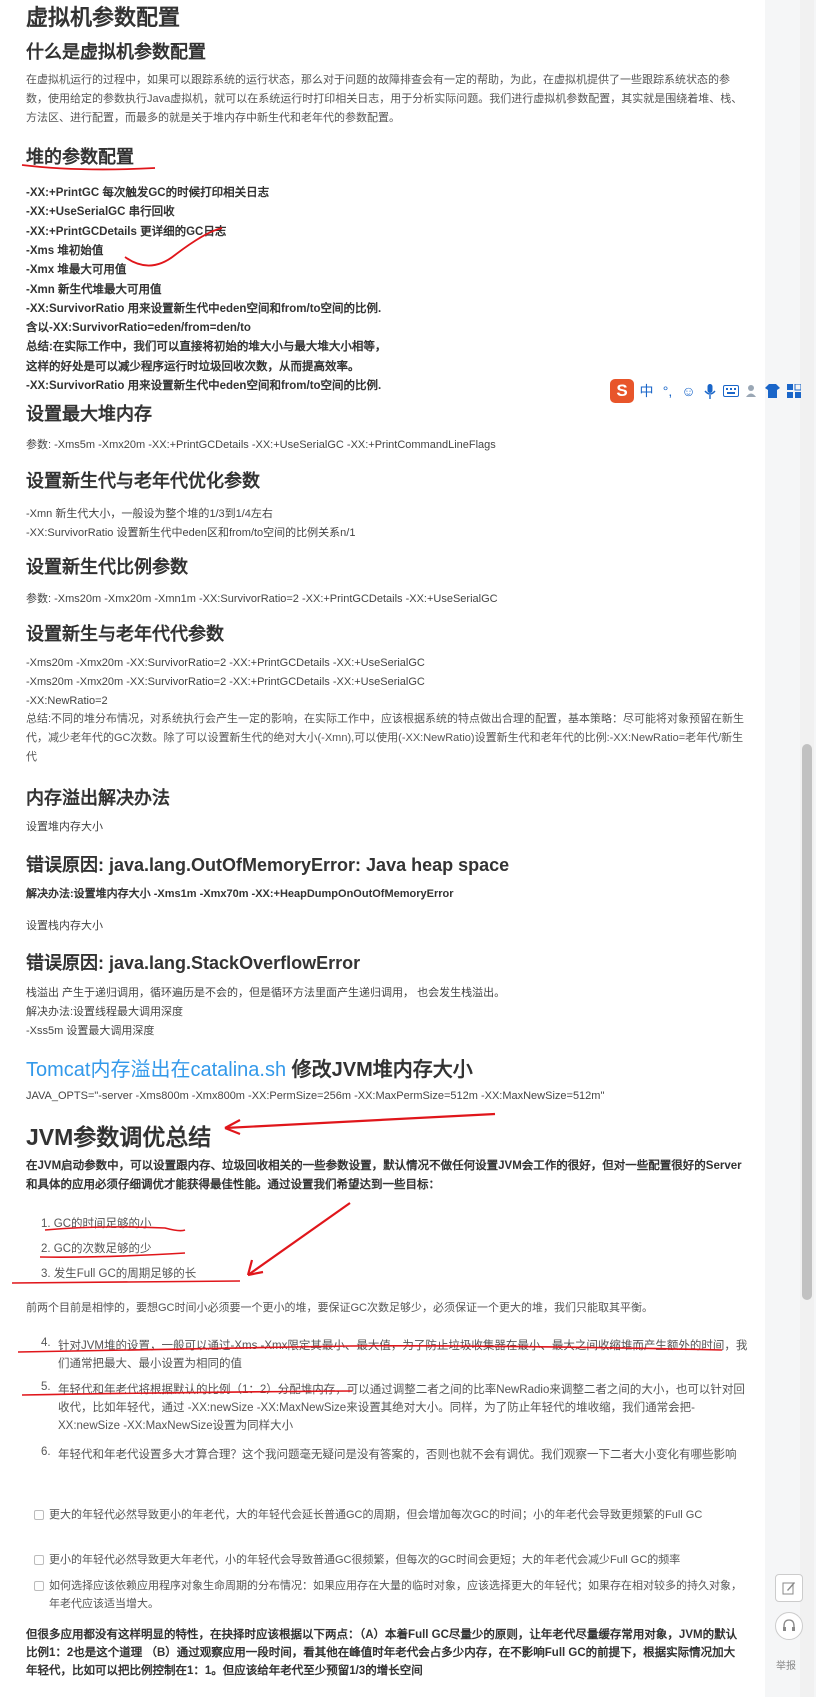 The height and width of the screenshot is (1697, 816). What do you see at coordinates (156, 1070) in the screenshot?
I see `tomcat-link: Tomcat内存溢出在catalina.sh` at bounding box center [156, 1070].